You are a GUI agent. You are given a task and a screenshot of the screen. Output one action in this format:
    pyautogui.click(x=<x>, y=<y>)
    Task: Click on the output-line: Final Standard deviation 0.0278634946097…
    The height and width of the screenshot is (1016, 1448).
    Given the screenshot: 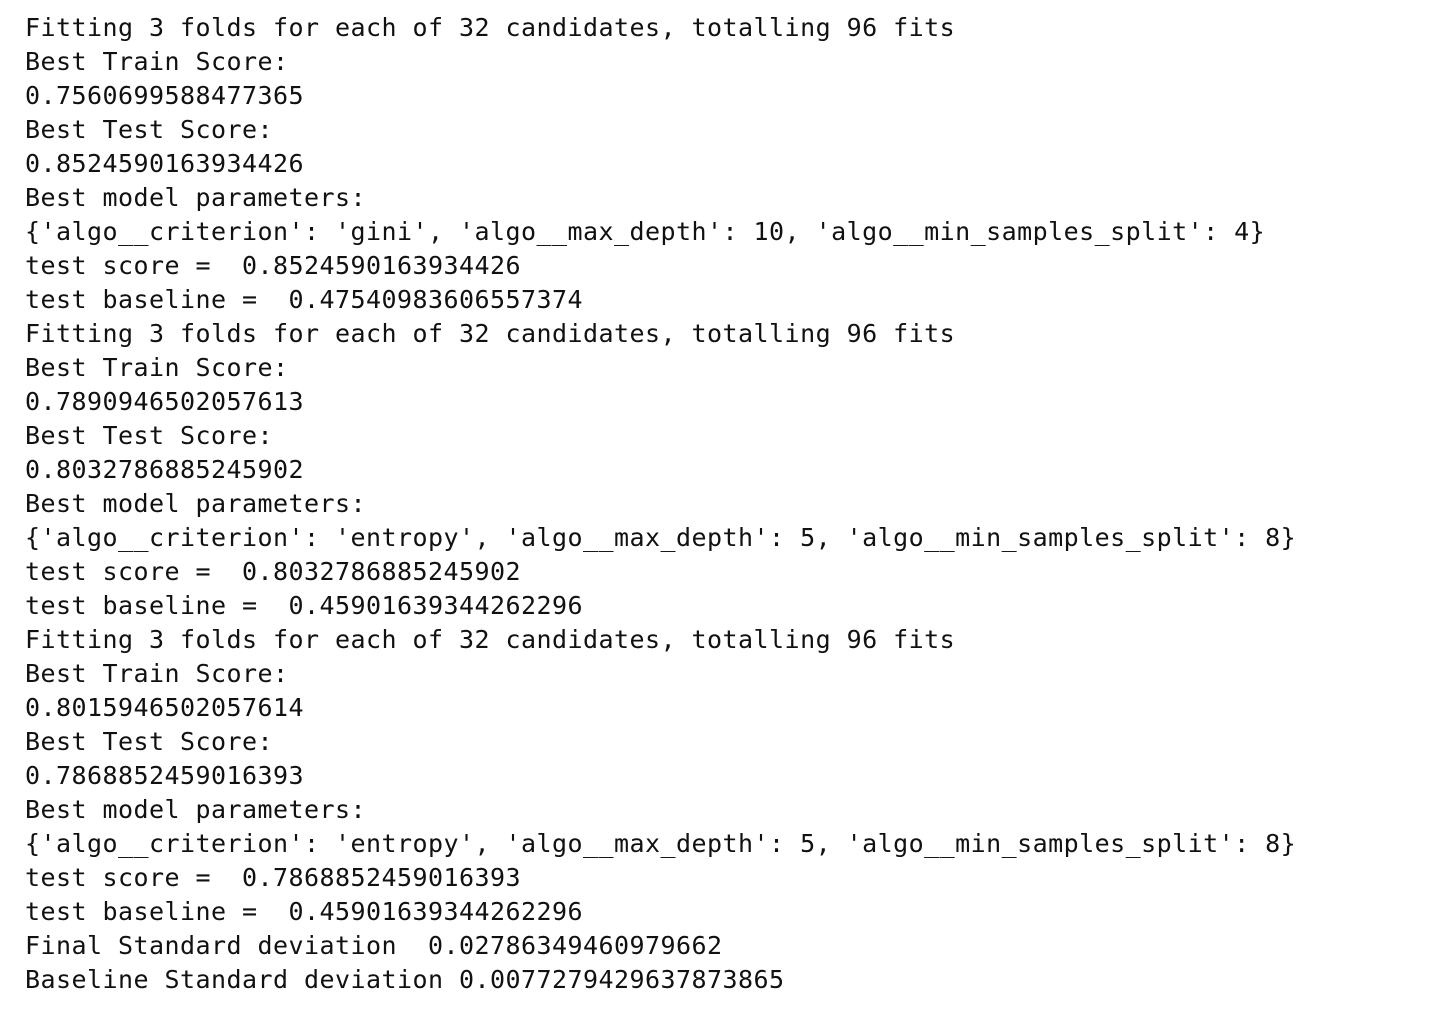 What is the action you would take?
    pyautogui.click(x=374, y=945)
    